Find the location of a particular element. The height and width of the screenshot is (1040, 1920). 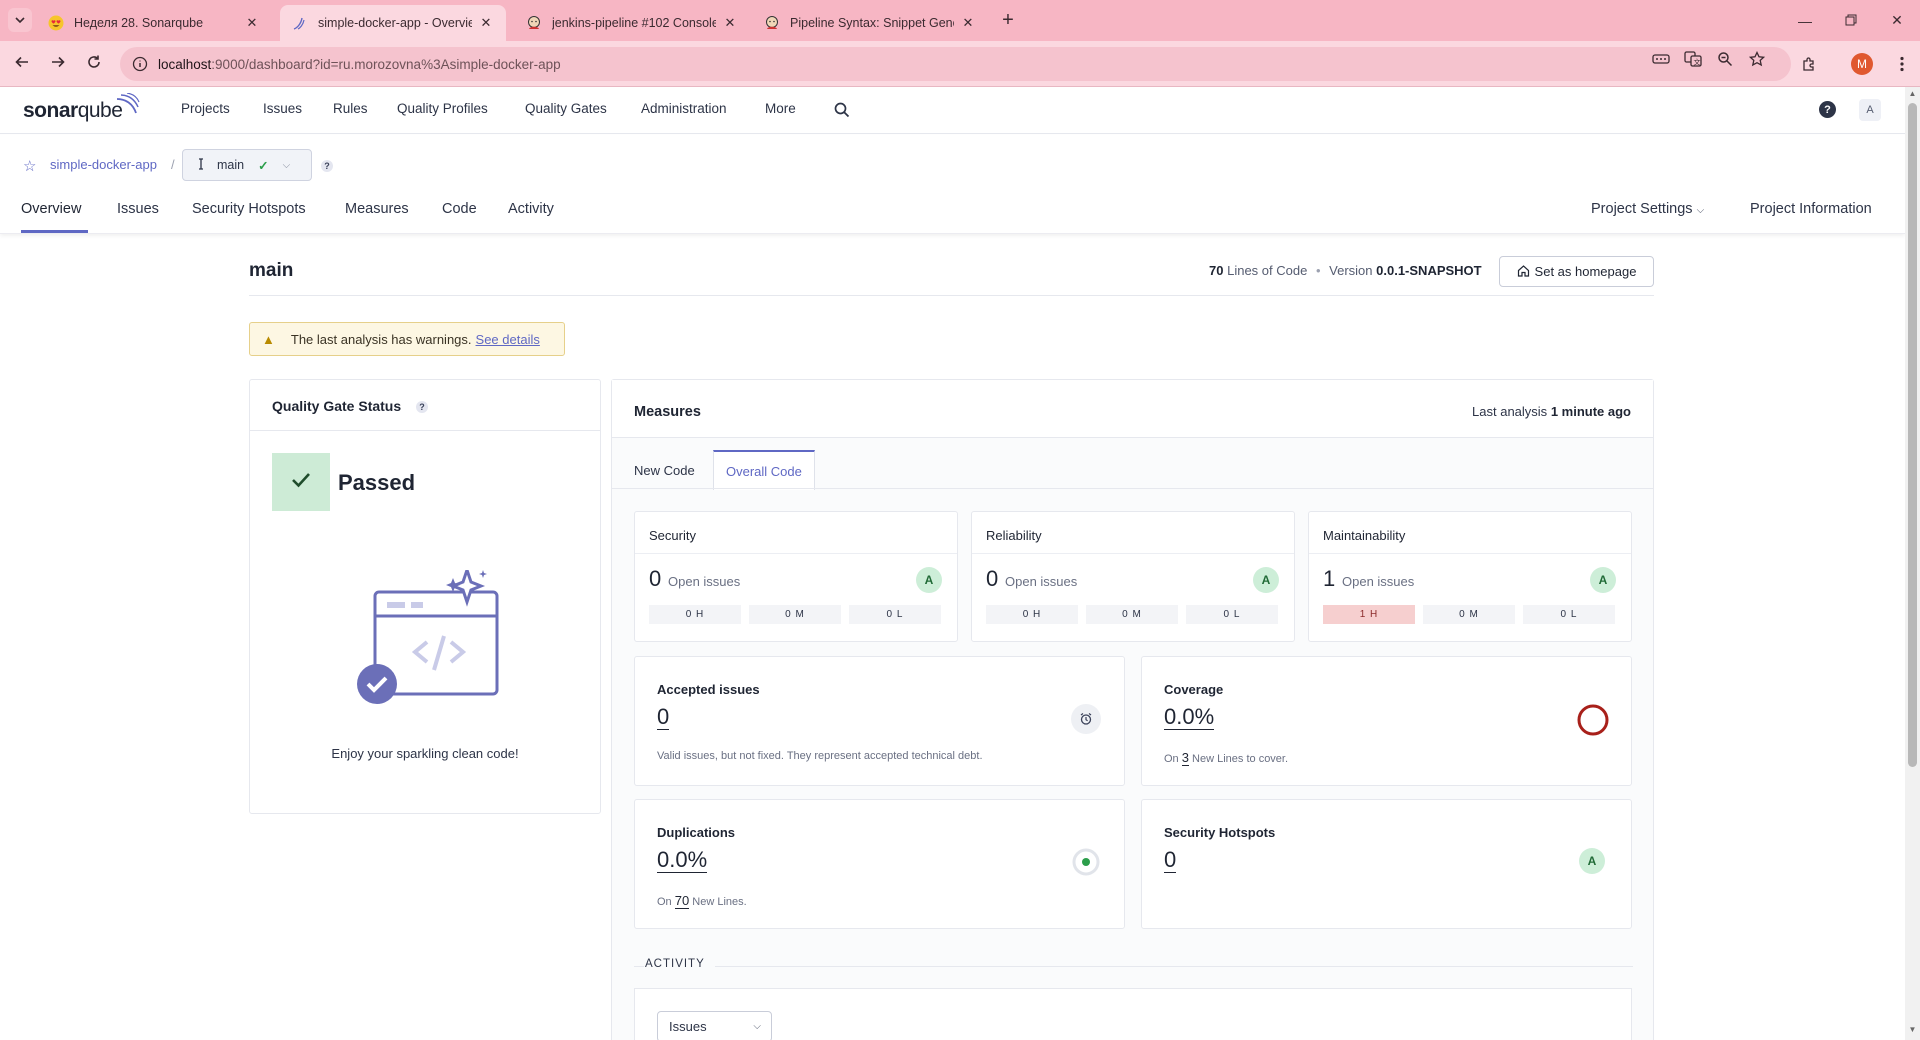

extensions-icon is located at coordinates (1809, 64).